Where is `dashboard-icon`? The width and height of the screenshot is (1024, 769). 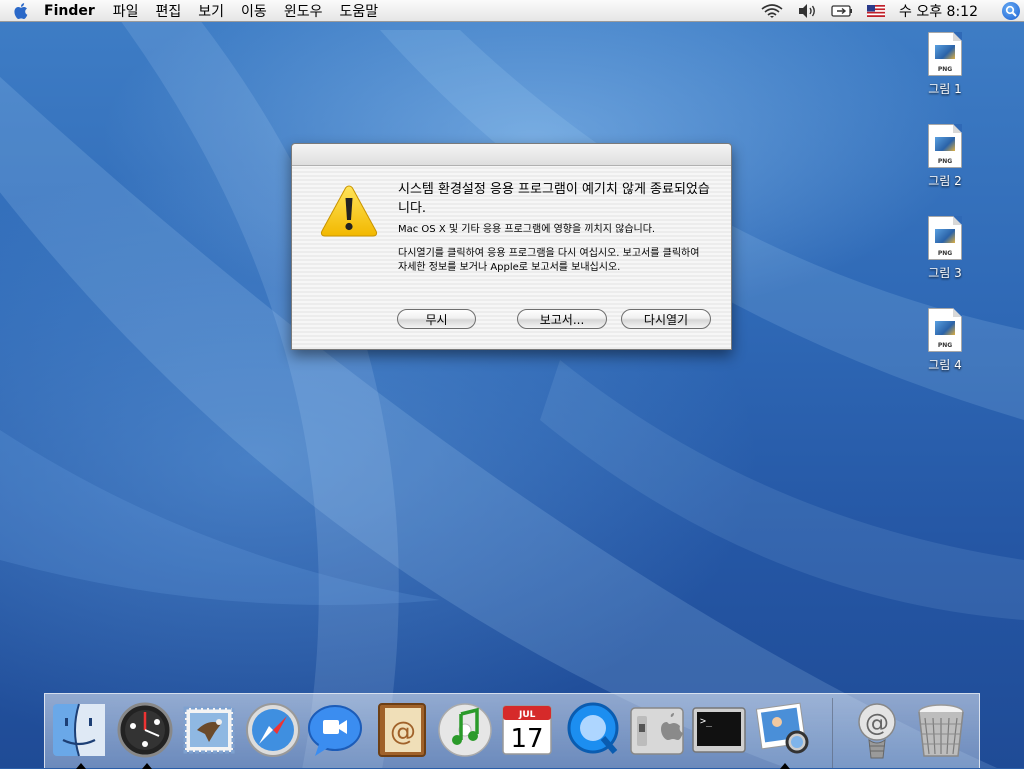 dashboard-icon is located at coordinates (145, 730).